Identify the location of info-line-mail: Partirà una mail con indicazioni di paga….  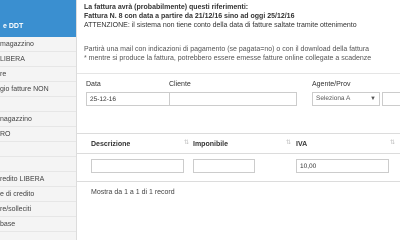
(227, 49).